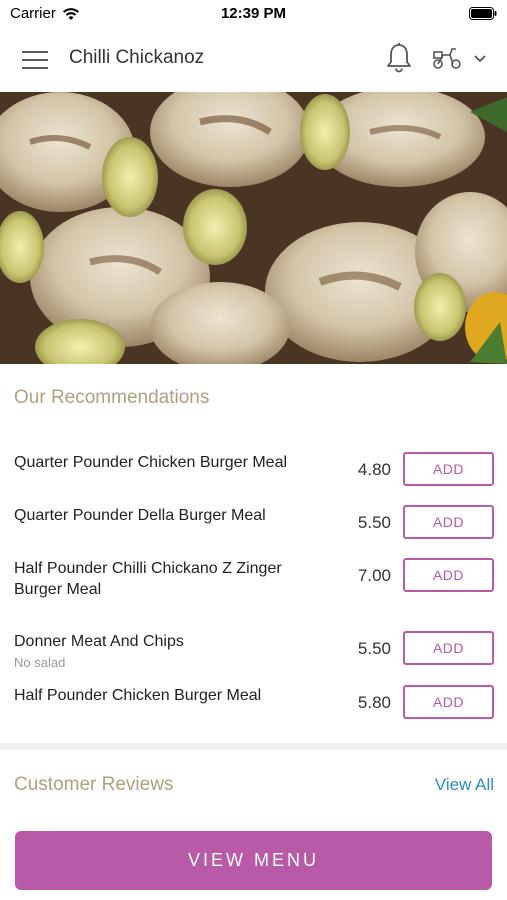 Image resolution: width=507 pixels, height=900 pixels. I want to click on item-price: 4.80, so click(374, 469).